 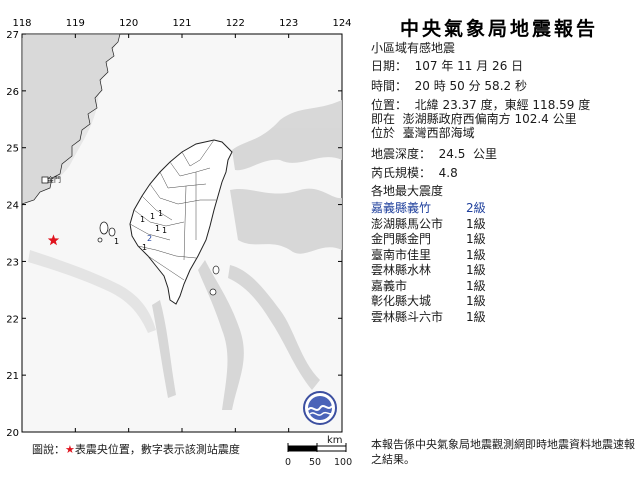 I want to click on lon-label: 118, so click(x=21, y=23).